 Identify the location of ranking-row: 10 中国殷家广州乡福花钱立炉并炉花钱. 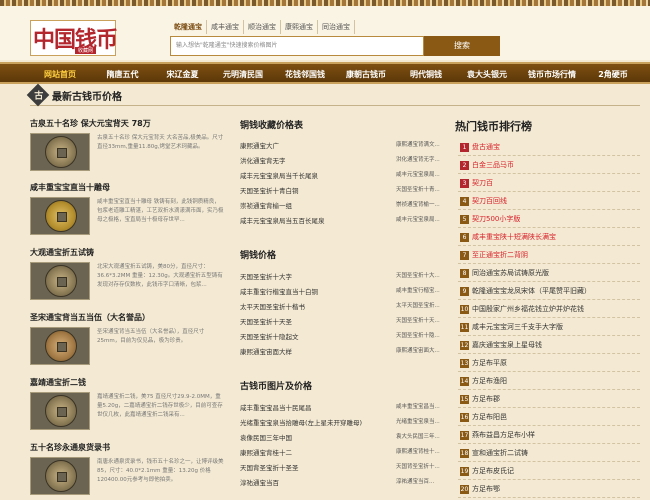
(549, 309).